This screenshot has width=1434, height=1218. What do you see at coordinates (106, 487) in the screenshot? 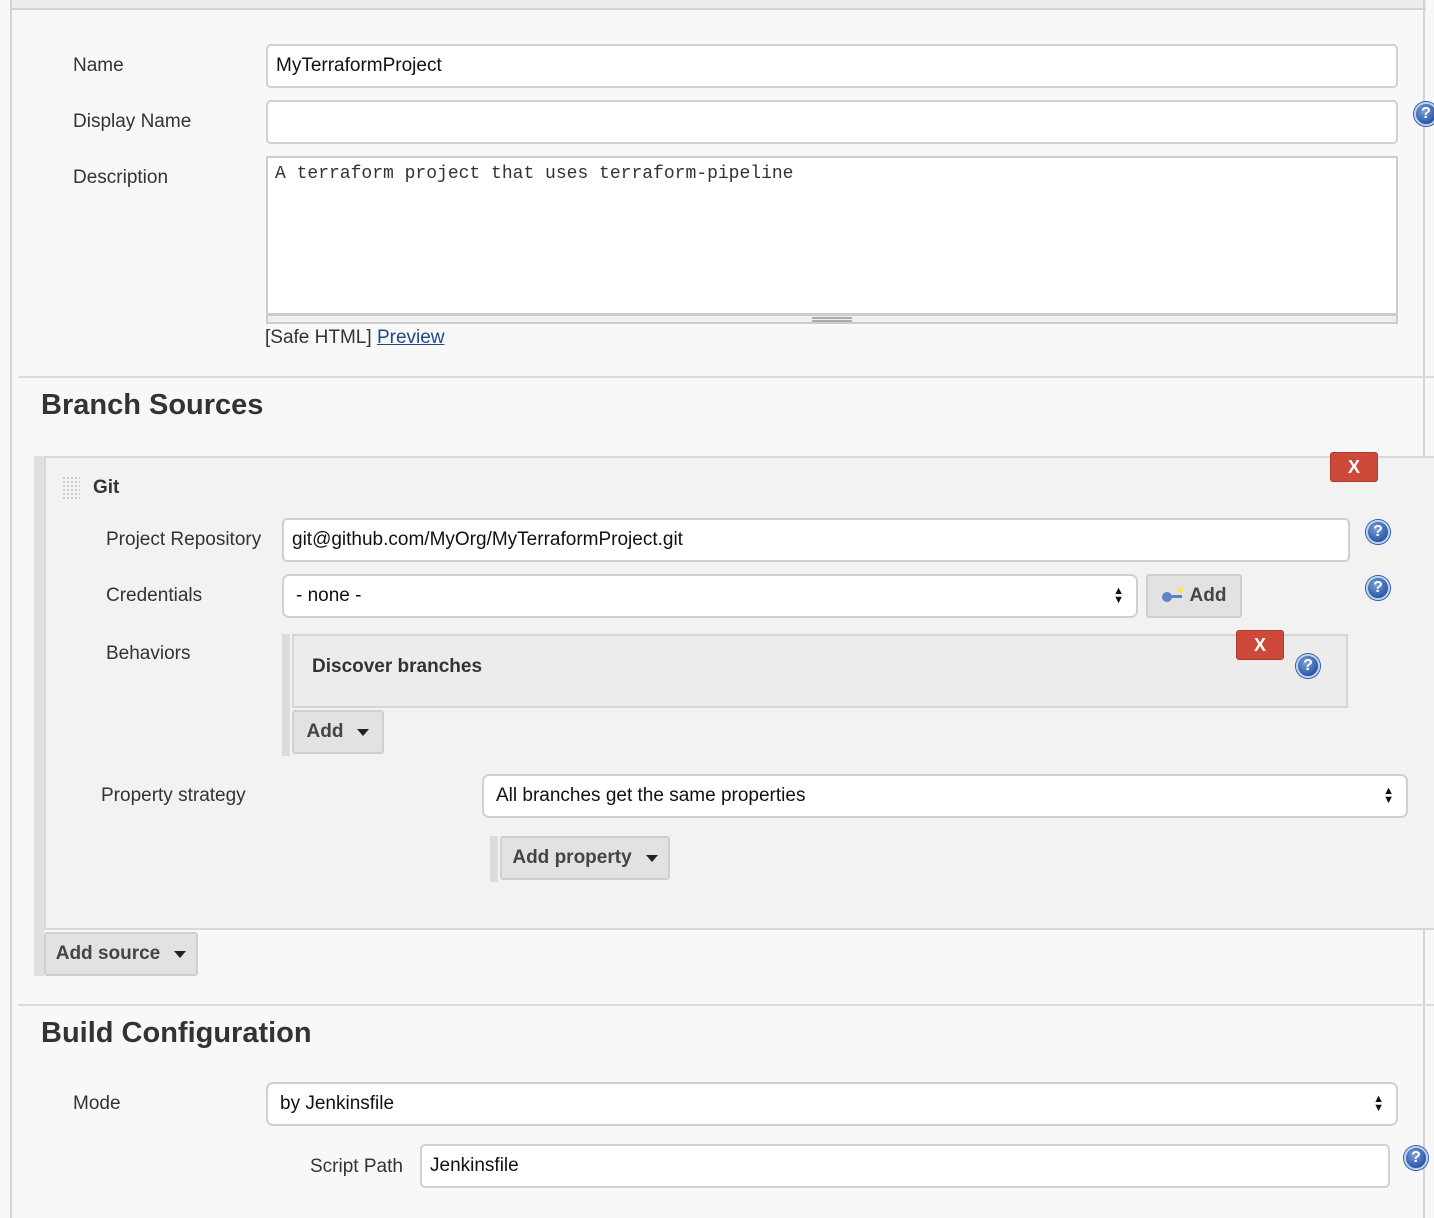
I see `git-title: Git` at bounding box center [106, 487].